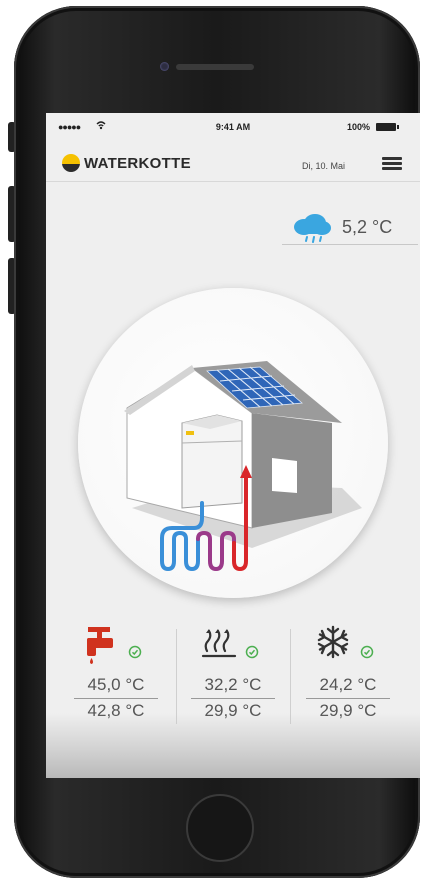  Describe the element at coordinates (233, 684) in the screenshot. I see `heating-actual-temp: 32,2 °C` at that location.